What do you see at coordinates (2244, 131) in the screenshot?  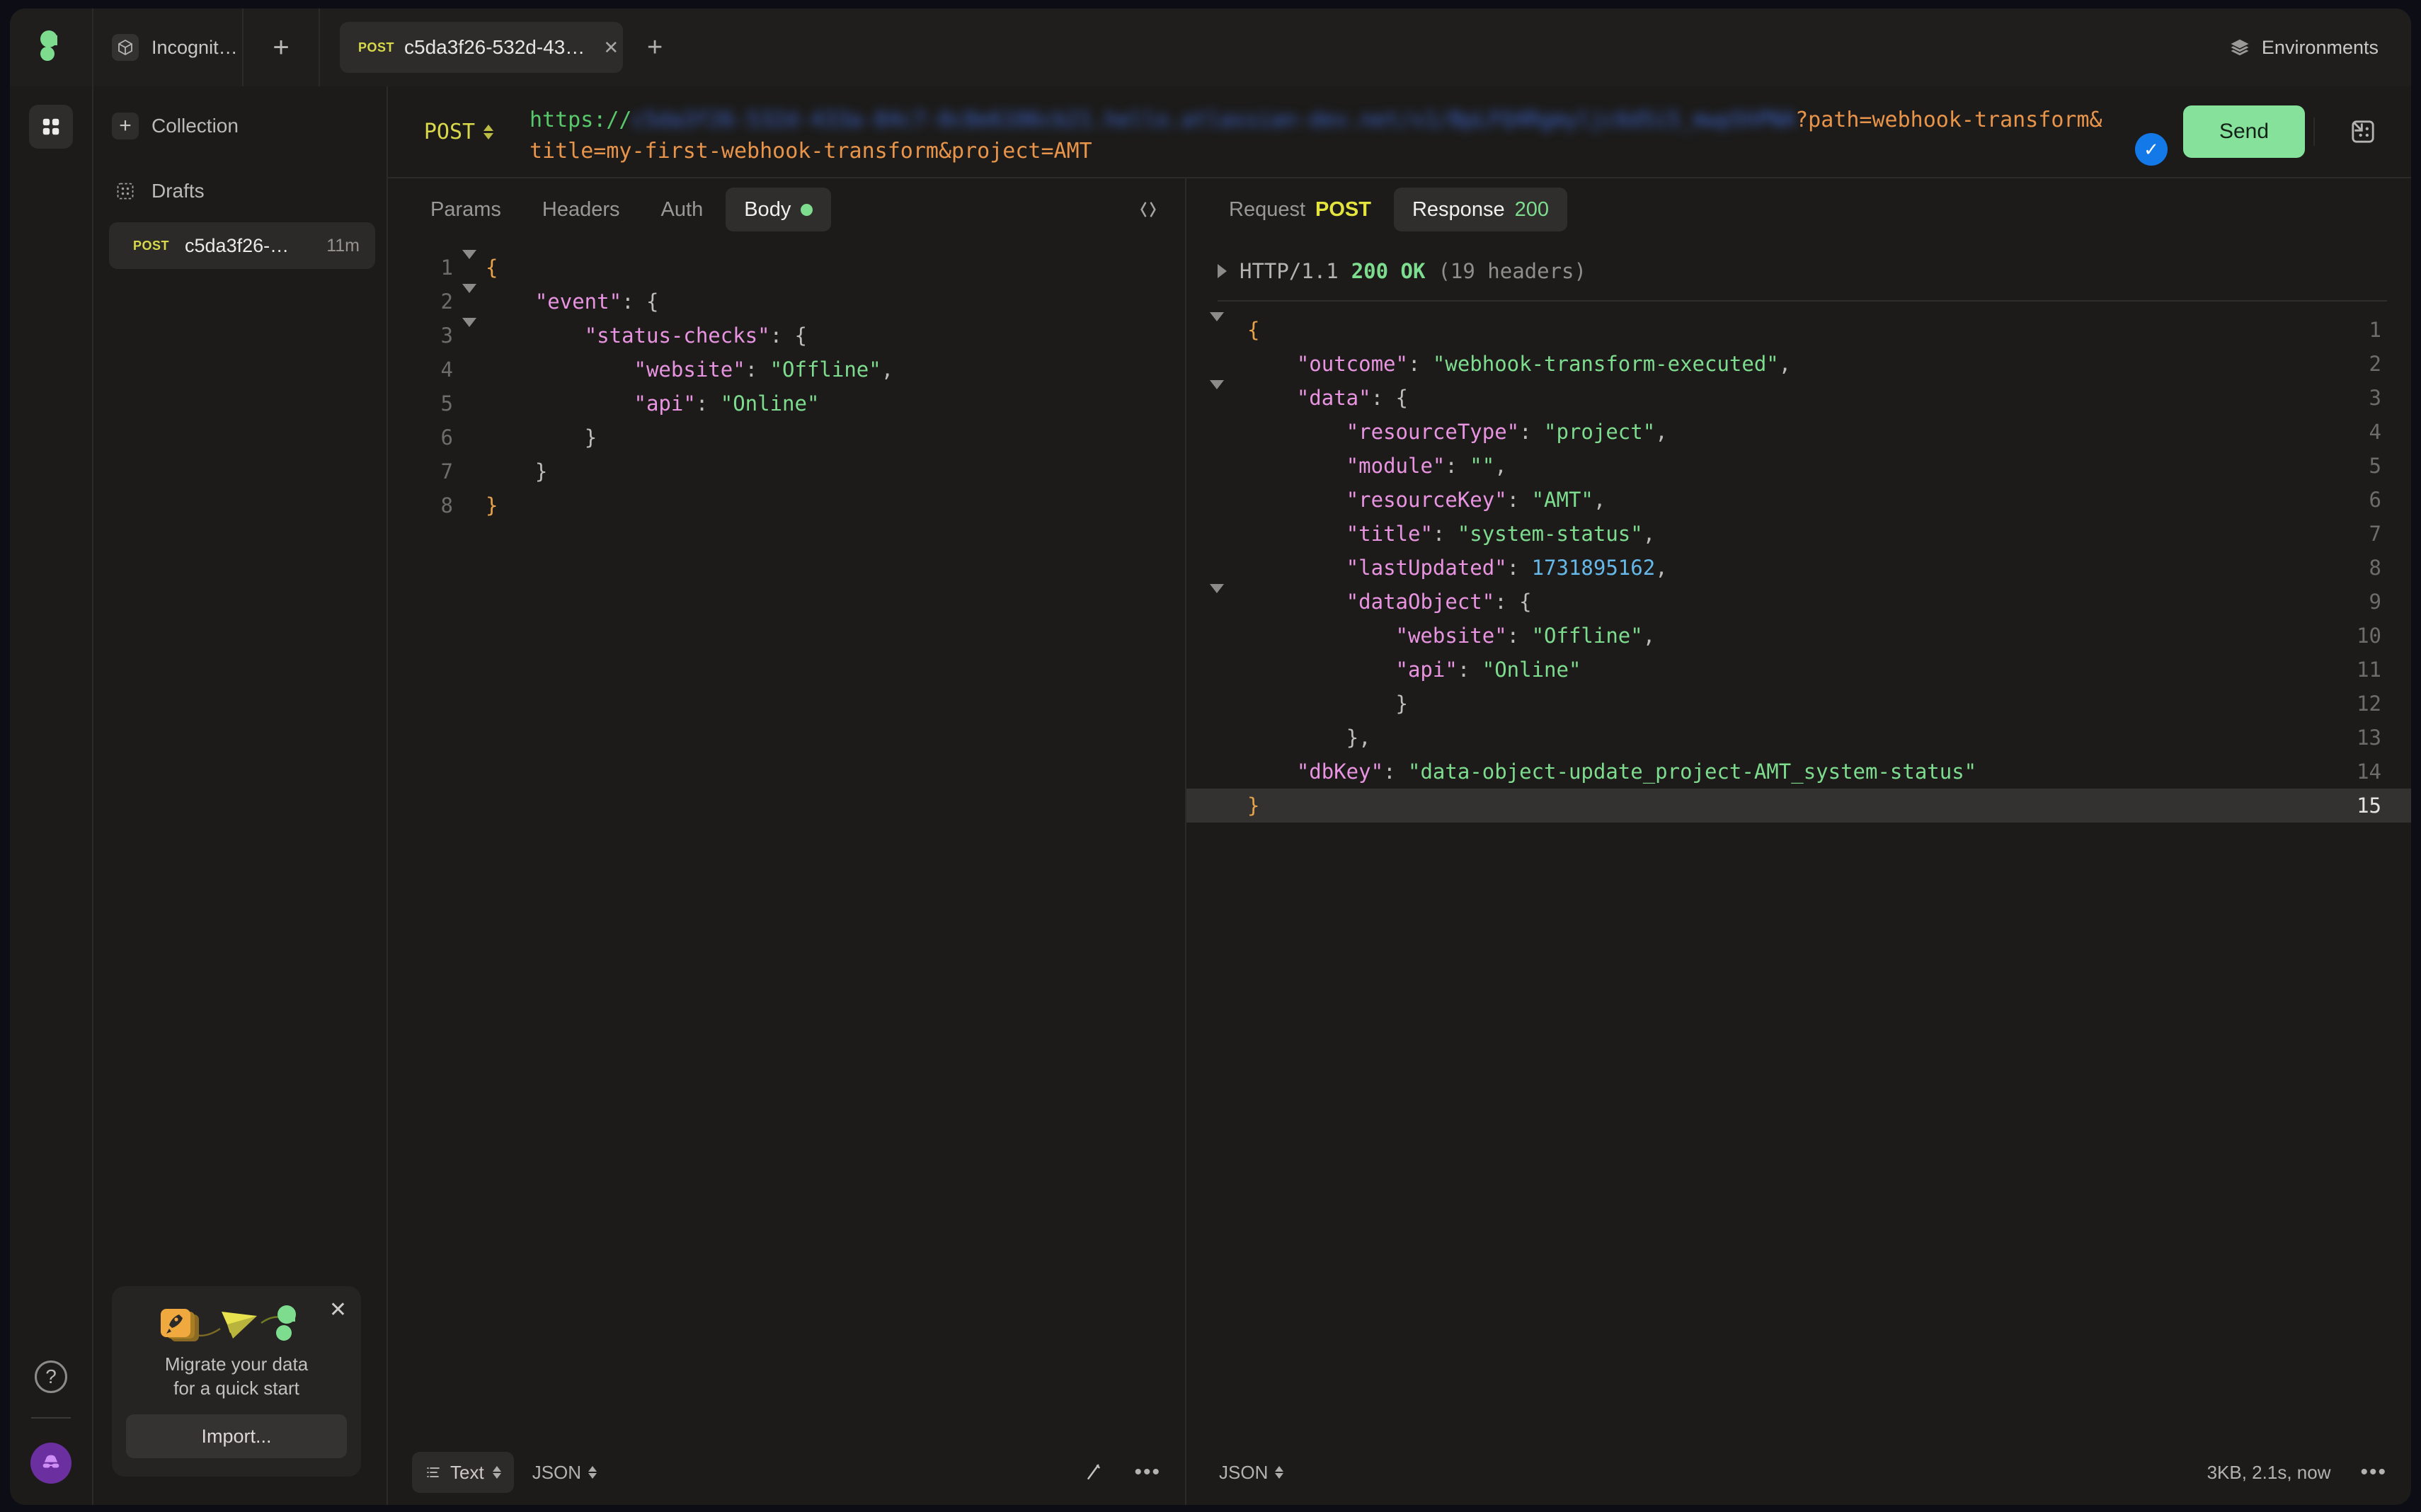 I see `send-button: Send` at bounding box center [2244, 131].